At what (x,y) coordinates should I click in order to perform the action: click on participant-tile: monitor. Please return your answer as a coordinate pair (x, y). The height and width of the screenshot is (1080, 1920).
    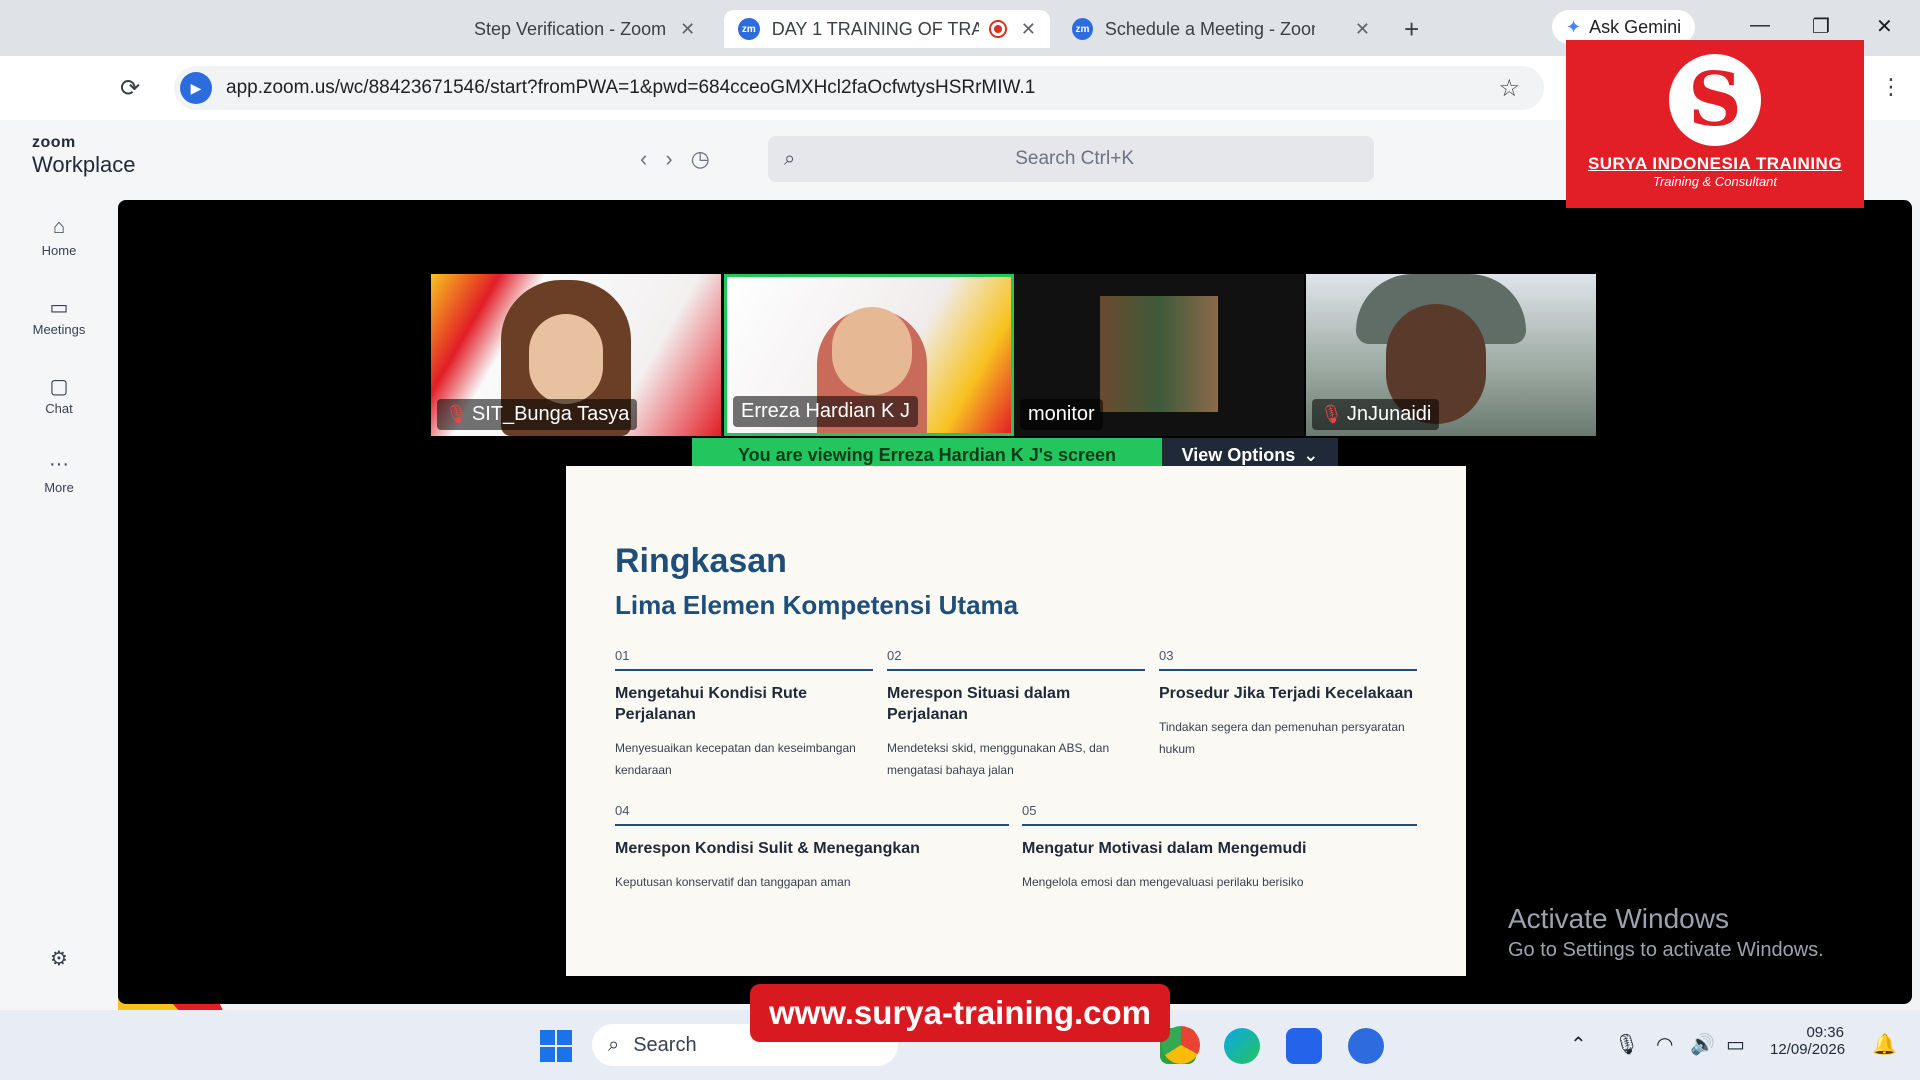
    Looking at the image, I should click on (1159, 355).